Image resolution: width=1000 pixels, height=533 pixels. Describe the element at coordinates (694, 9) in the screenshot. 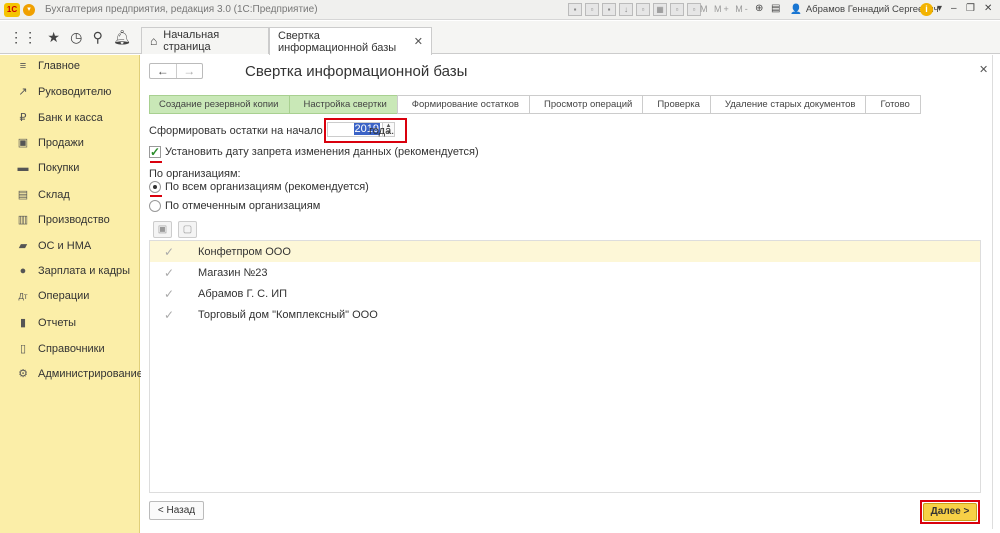

I see `calendar-icon: ▫` at that location.